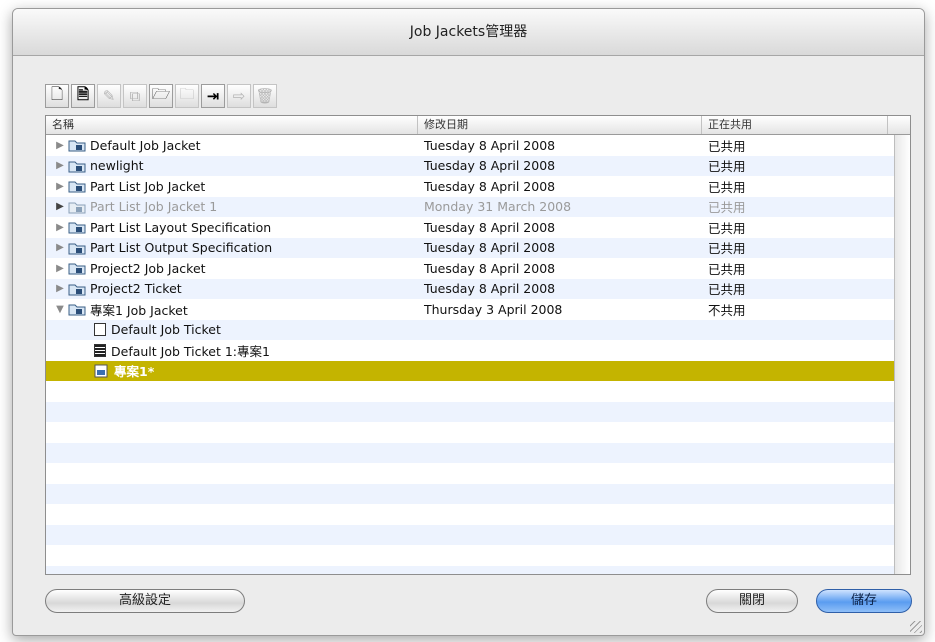  I want to click on item-sharing: 不共用, so click(727, 310).